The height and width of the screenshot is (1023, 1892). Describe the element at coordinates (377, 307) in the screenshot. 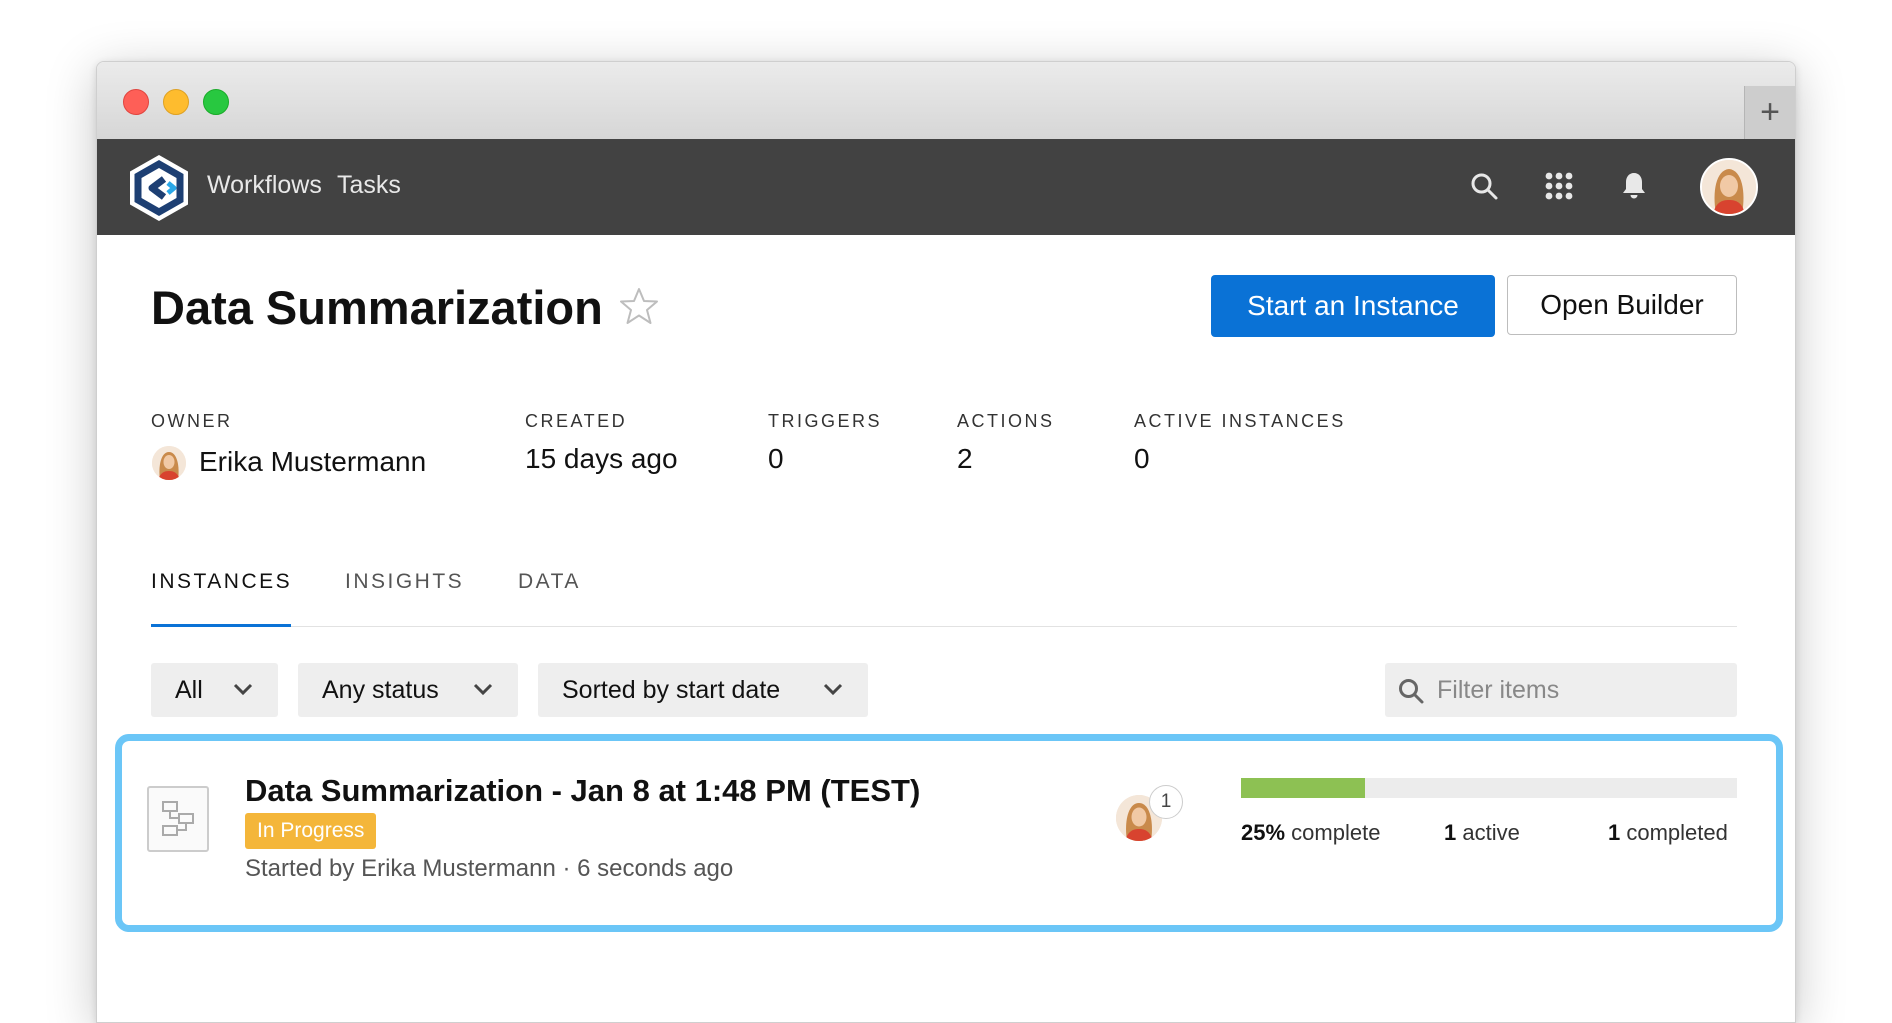

I see `page-title: Data Summarization` at that location.